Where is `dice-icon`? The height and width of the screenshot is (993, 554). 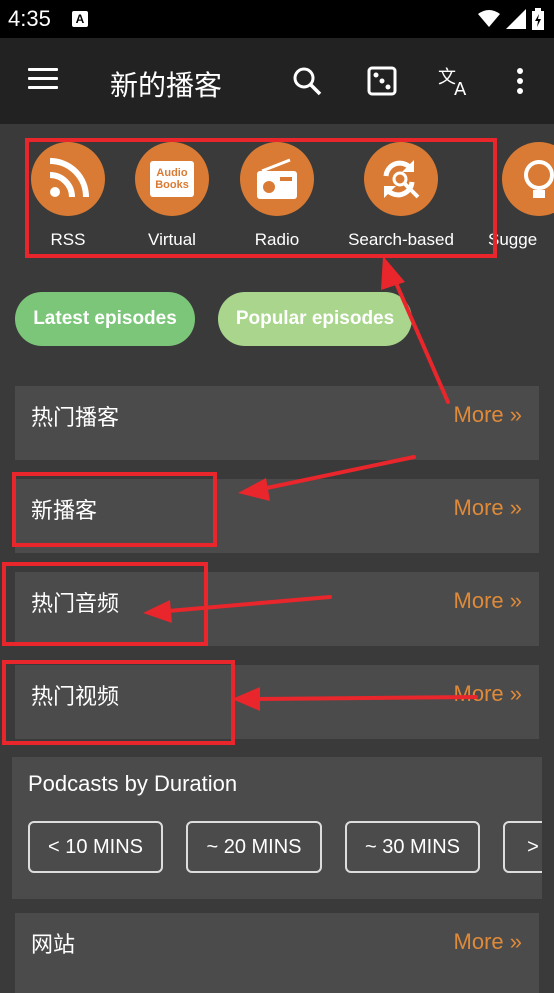
dice-icon is located at coordinates (382, 81).